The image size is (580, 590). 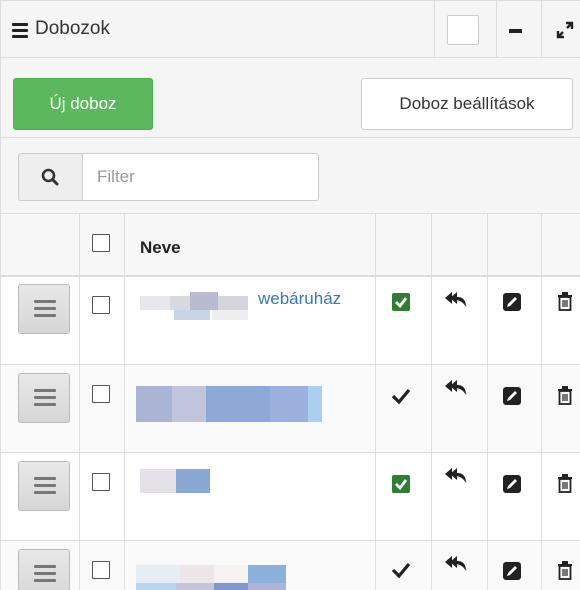 What do you see at coordinates (160, 247) in the screenshot?
I see `column-header-name: Neve` at bounding box center [160, 247].